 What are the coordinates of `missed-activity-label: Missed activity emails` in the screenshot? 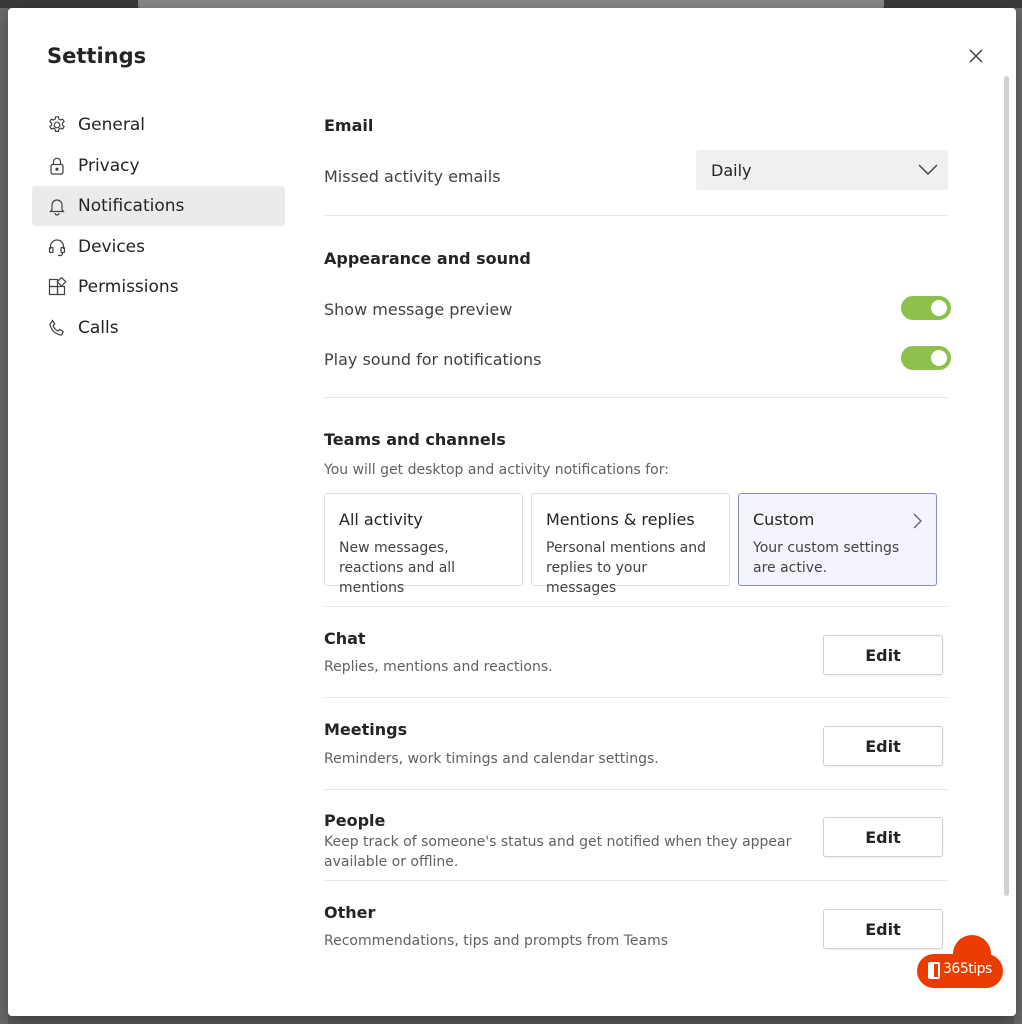 It's located at (412, 176).